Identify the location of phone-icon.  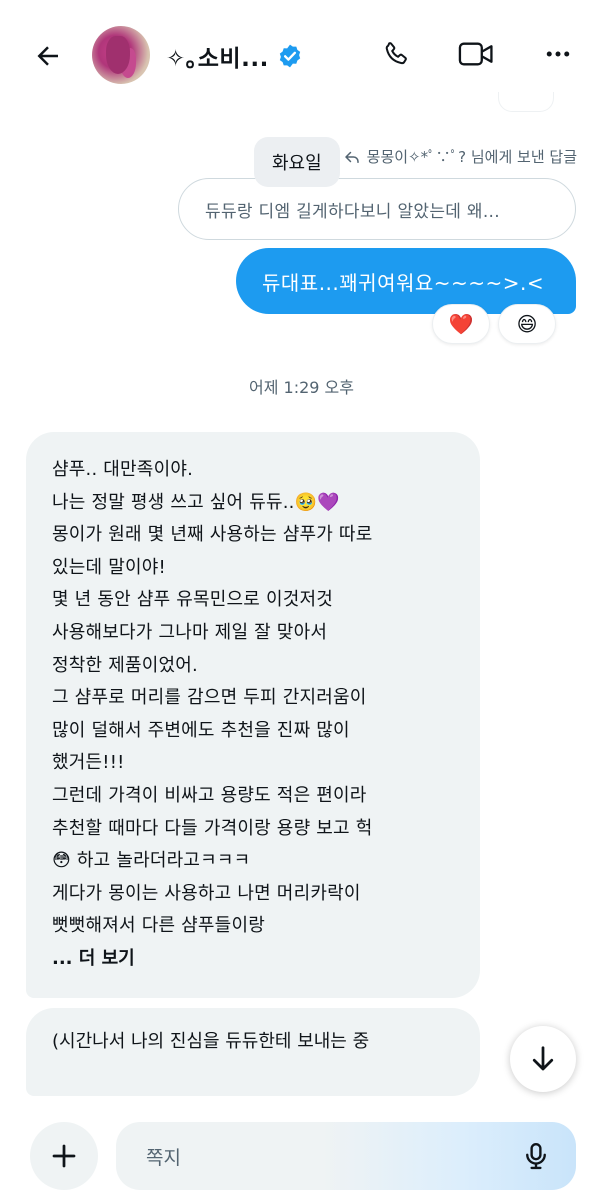
(396, 53).